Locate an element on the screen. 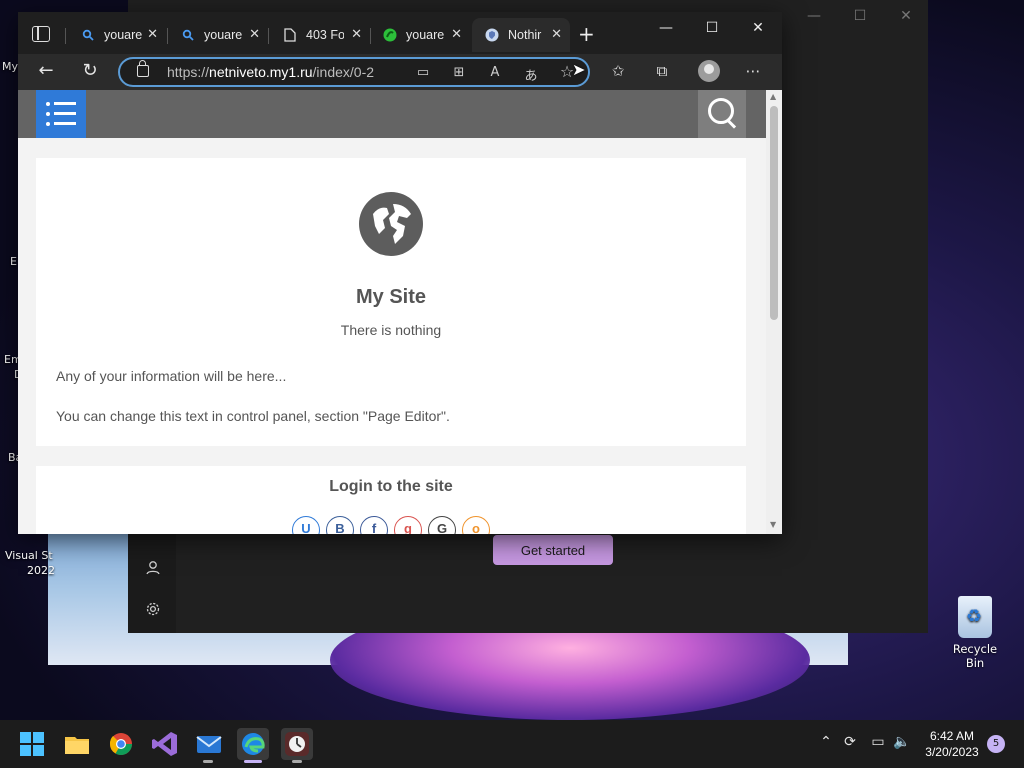  new-tab-icon: + is located at coordinates (586, 34).